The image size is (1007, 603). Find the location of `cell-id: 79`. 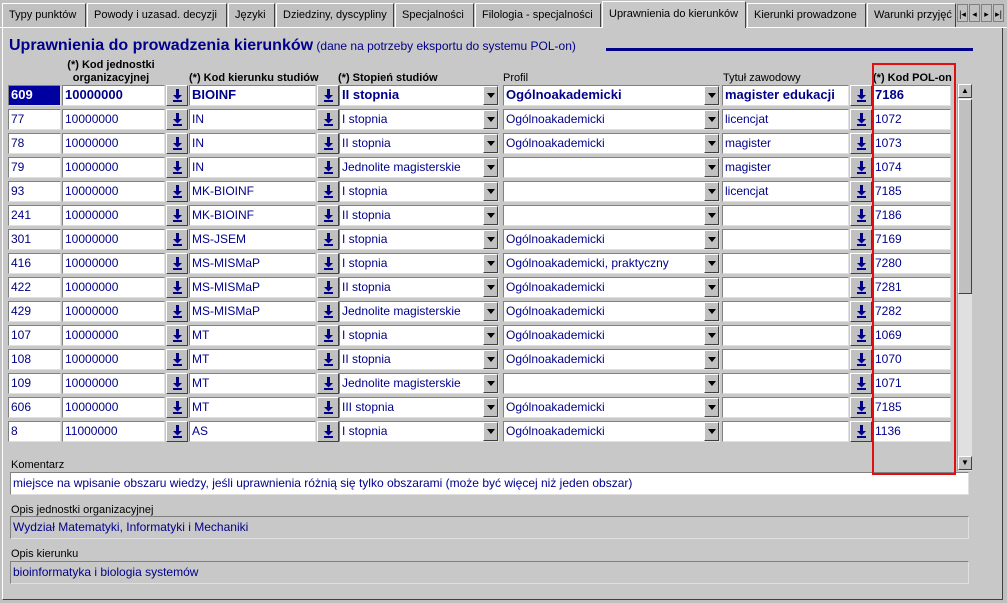

cell-id: 79 is located at coordinates (34, 167).